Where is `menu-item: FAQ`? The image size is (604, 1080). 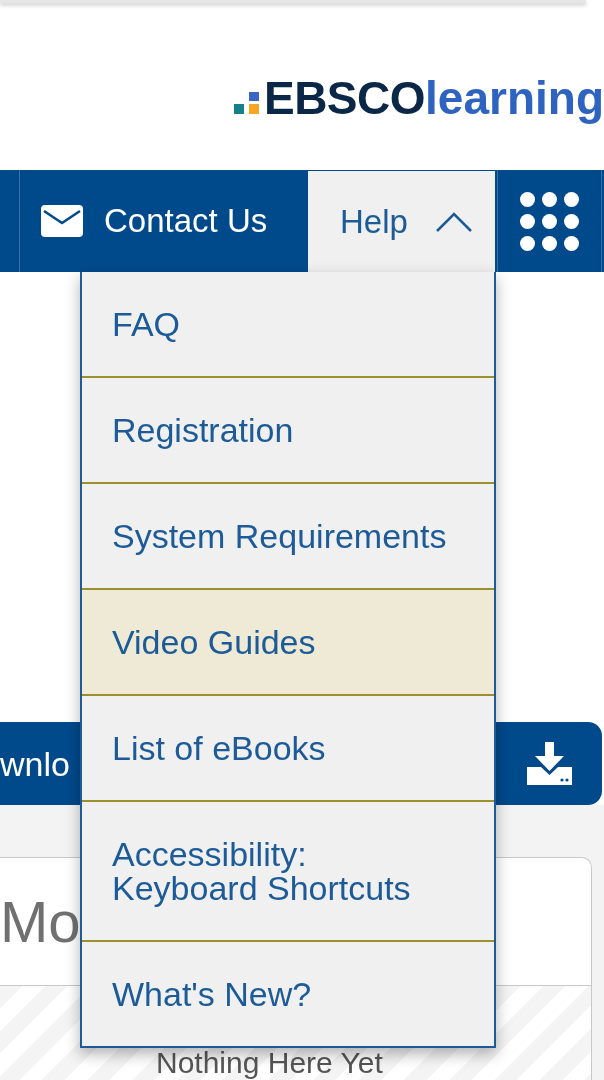
menu-item: FAQ is located at coordinates (288, 325).